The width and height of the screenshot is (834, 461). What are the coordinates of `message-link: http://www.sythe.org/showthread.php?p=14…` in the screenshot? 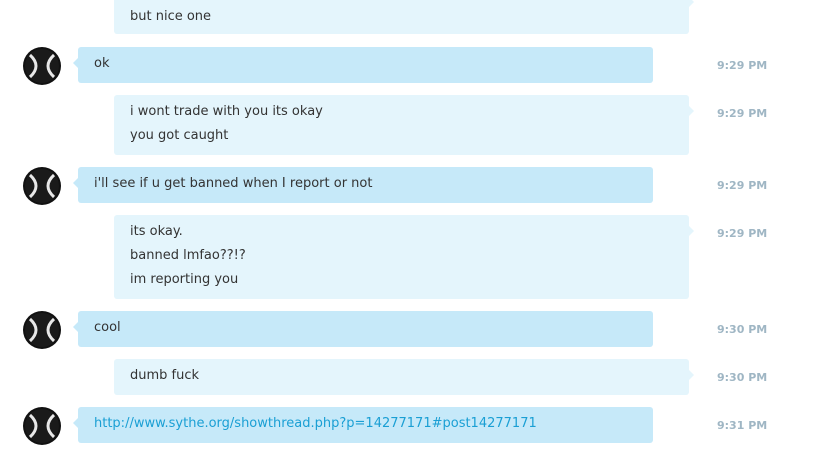 It's located at (365, 424).